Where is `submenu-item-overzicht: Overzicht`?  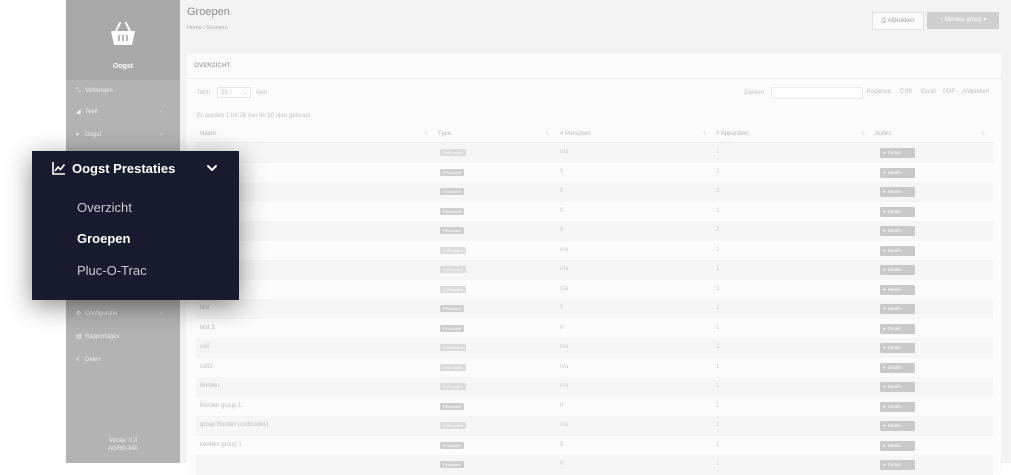
submenu-item-overzicht: Overzicht is located at coordinates (104, 208).